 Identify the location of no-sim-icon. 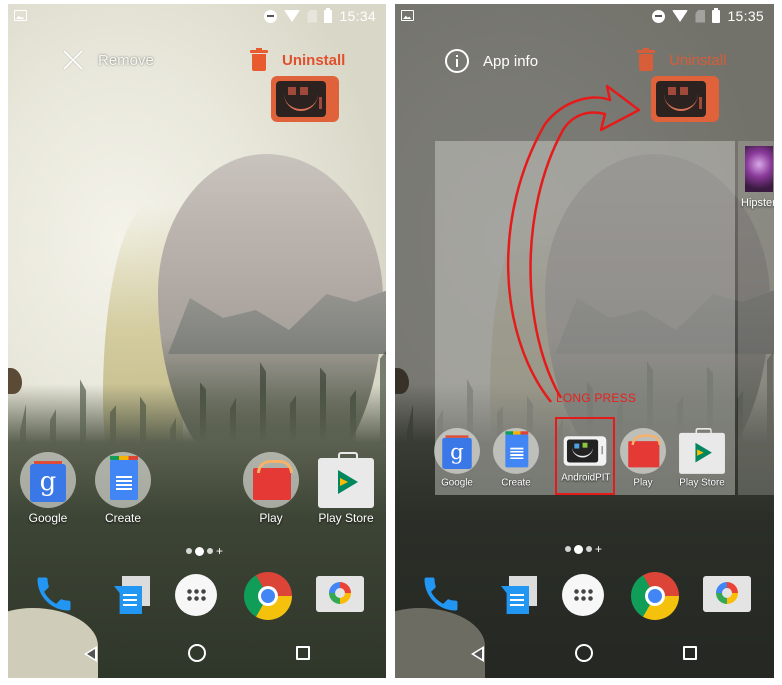
(312, 16).